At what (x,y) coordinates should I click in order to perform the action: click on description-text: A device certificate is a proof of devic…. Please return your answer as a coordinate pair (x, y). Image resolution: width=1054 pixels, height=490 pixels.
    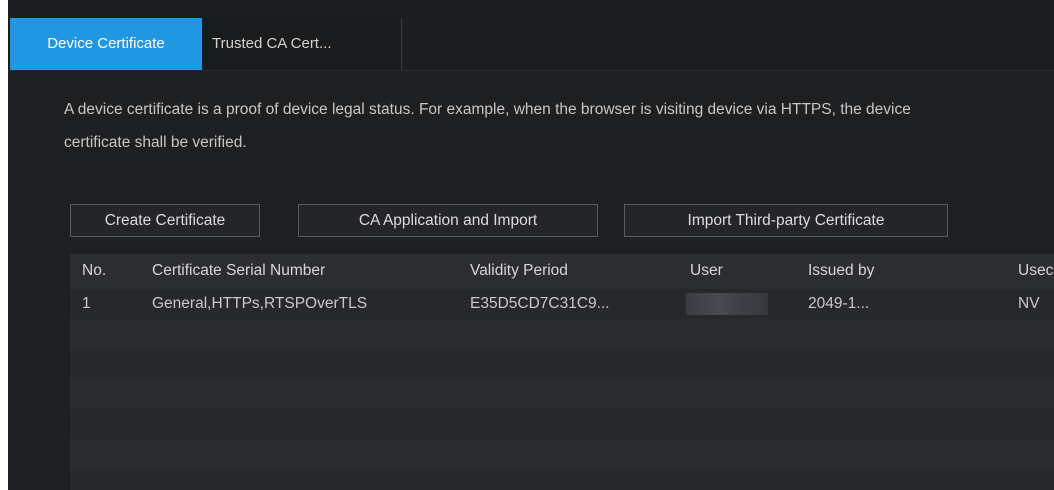
    Looking at the image, I should click on (487, 126).